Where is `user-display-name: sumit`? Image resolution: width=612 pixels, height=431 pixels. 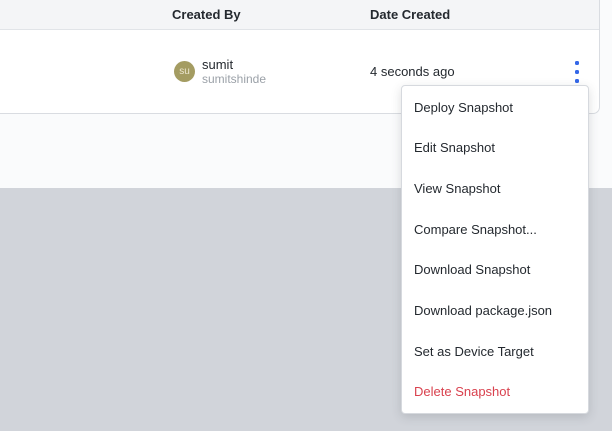
user-display-name: sumit is located at coordinates (218, 64).